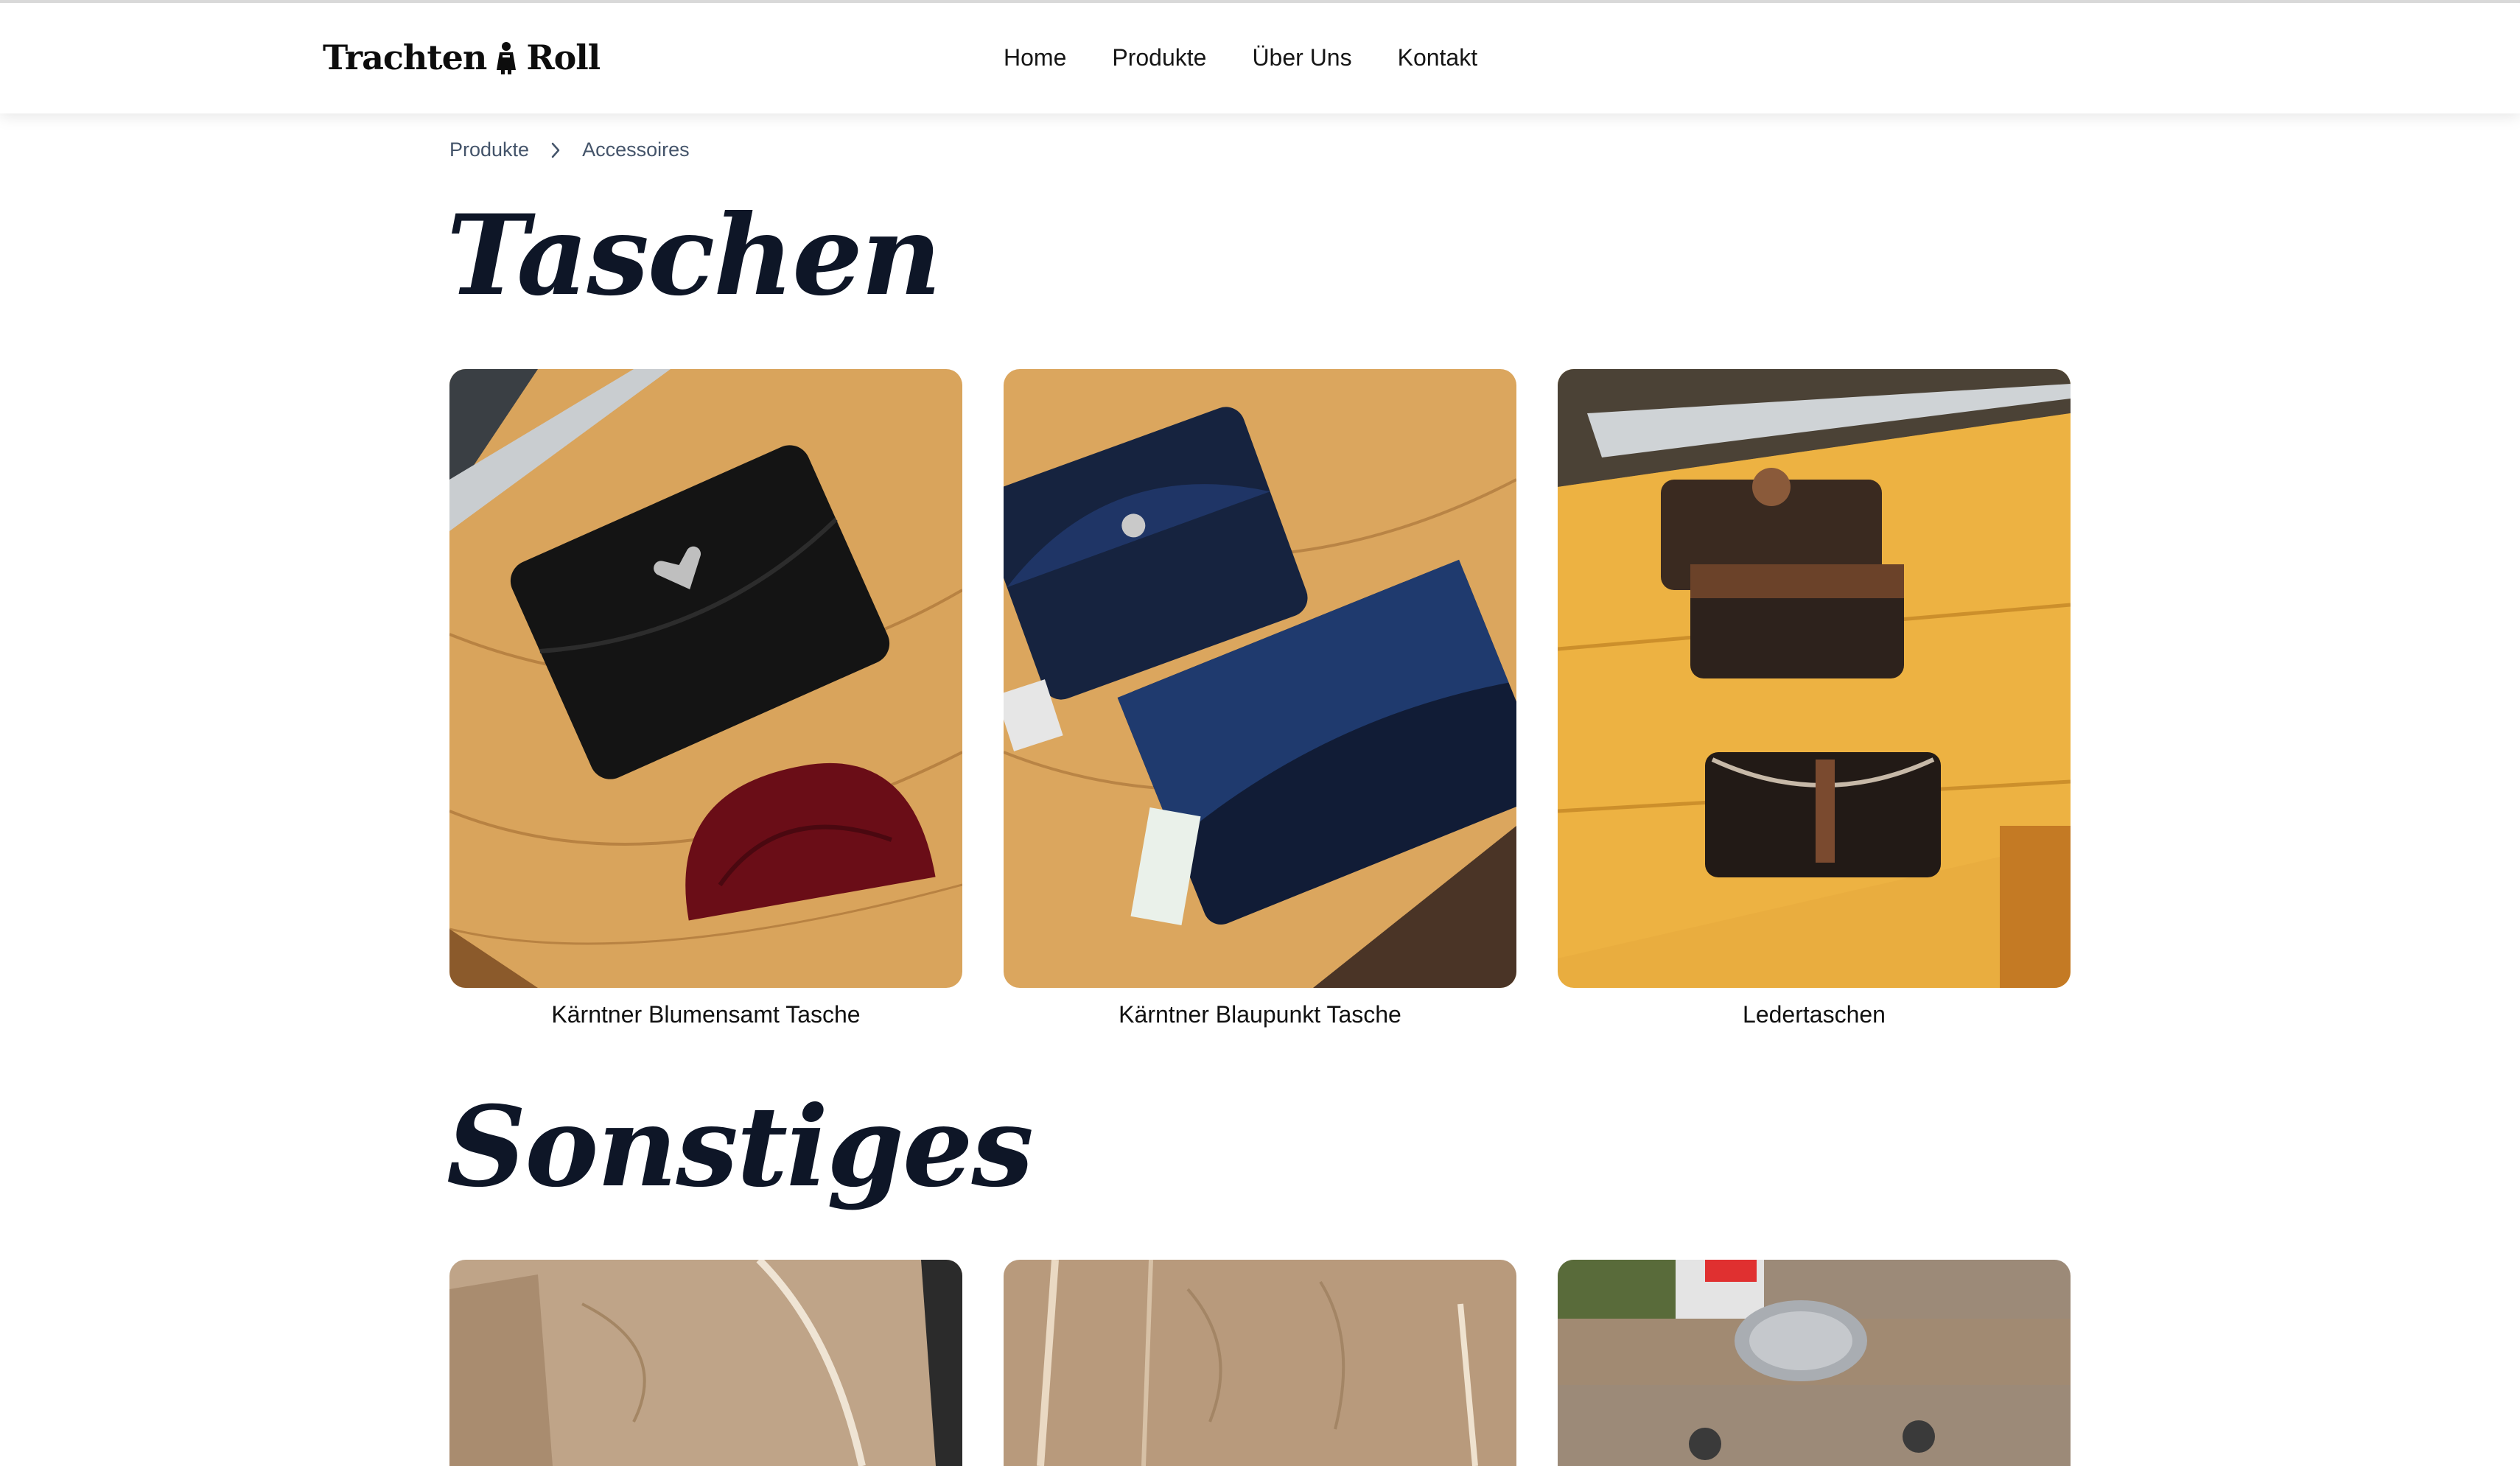  What do you see at coordinates (405, 57) in the screenshot?
I see `logo-text-left: Trachten` at bounding box center [405, 57].